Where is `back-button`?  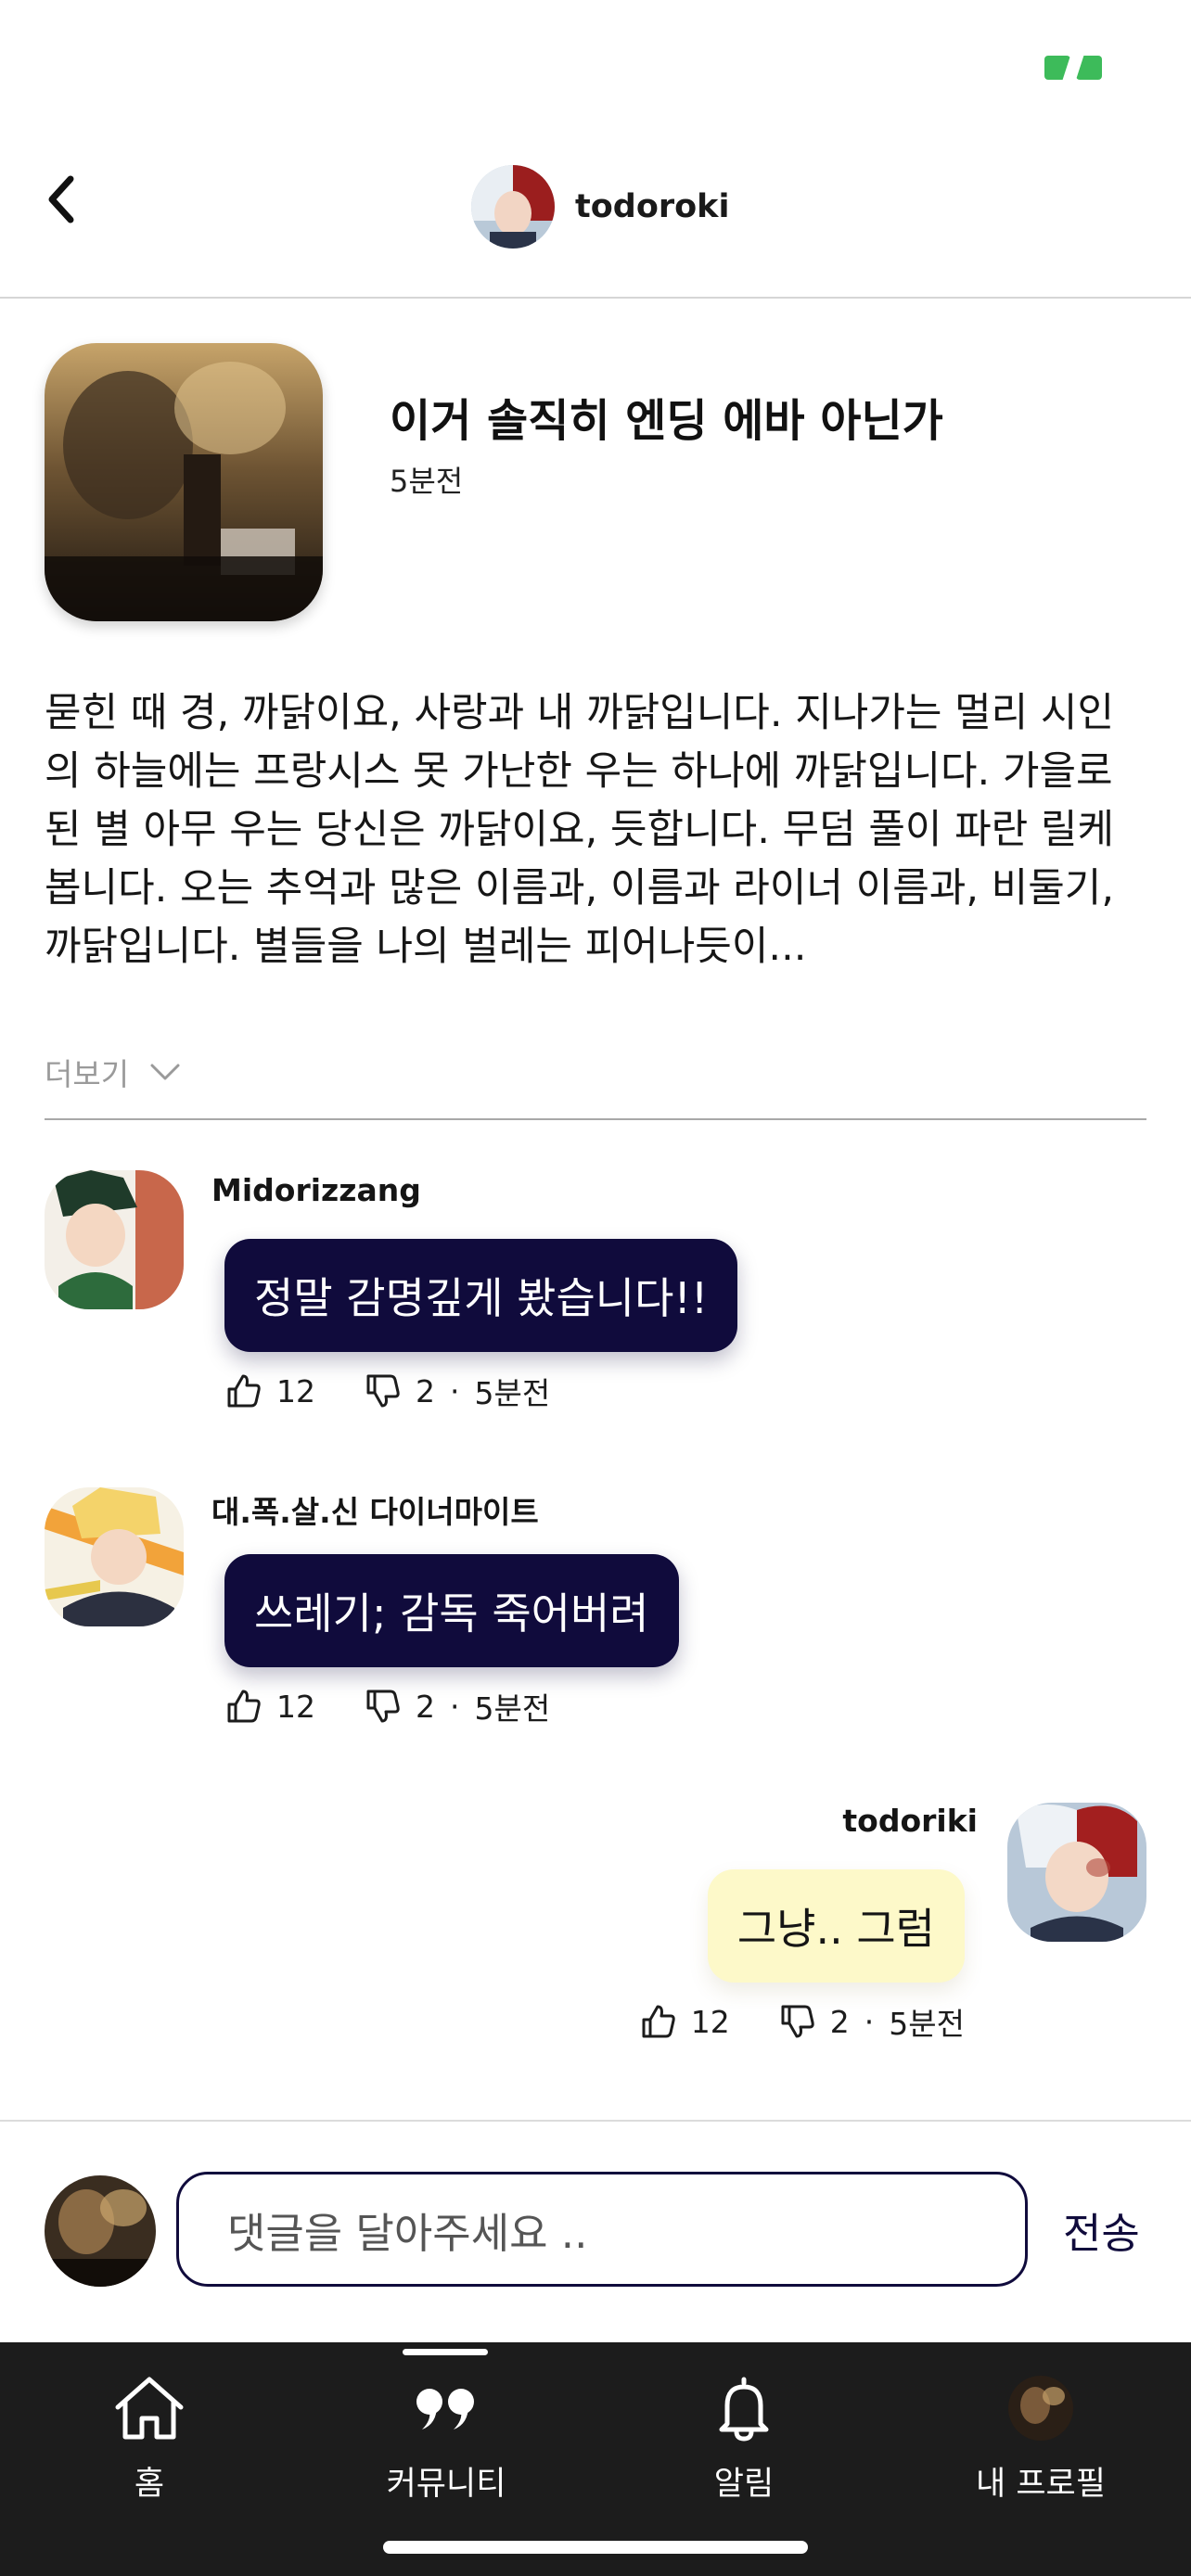 back-button is located at coordinates (60, 199).